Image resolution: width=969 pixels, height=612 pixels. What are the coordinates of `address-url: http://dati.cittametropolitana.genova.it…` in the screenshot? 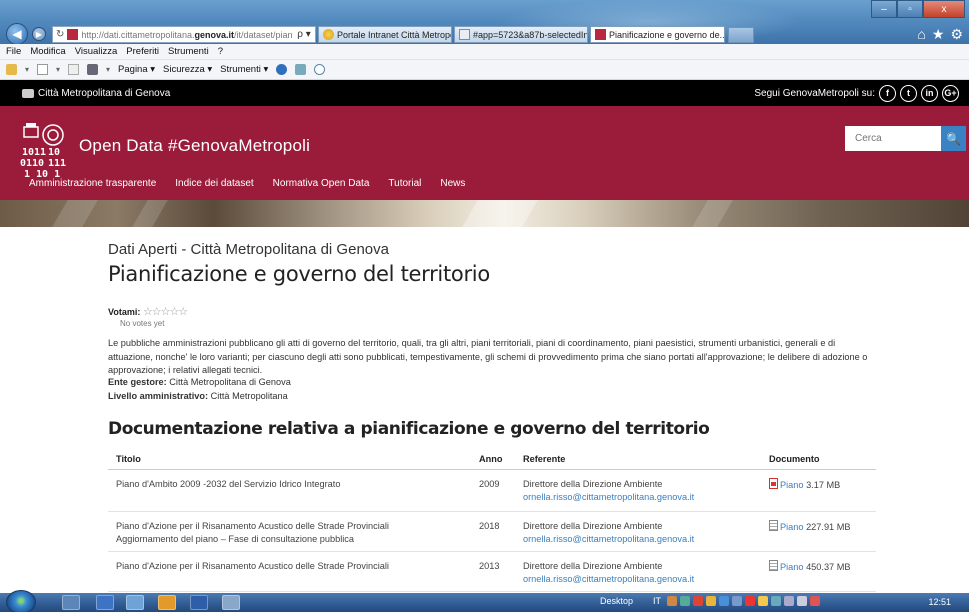 It's located at (187, 35).